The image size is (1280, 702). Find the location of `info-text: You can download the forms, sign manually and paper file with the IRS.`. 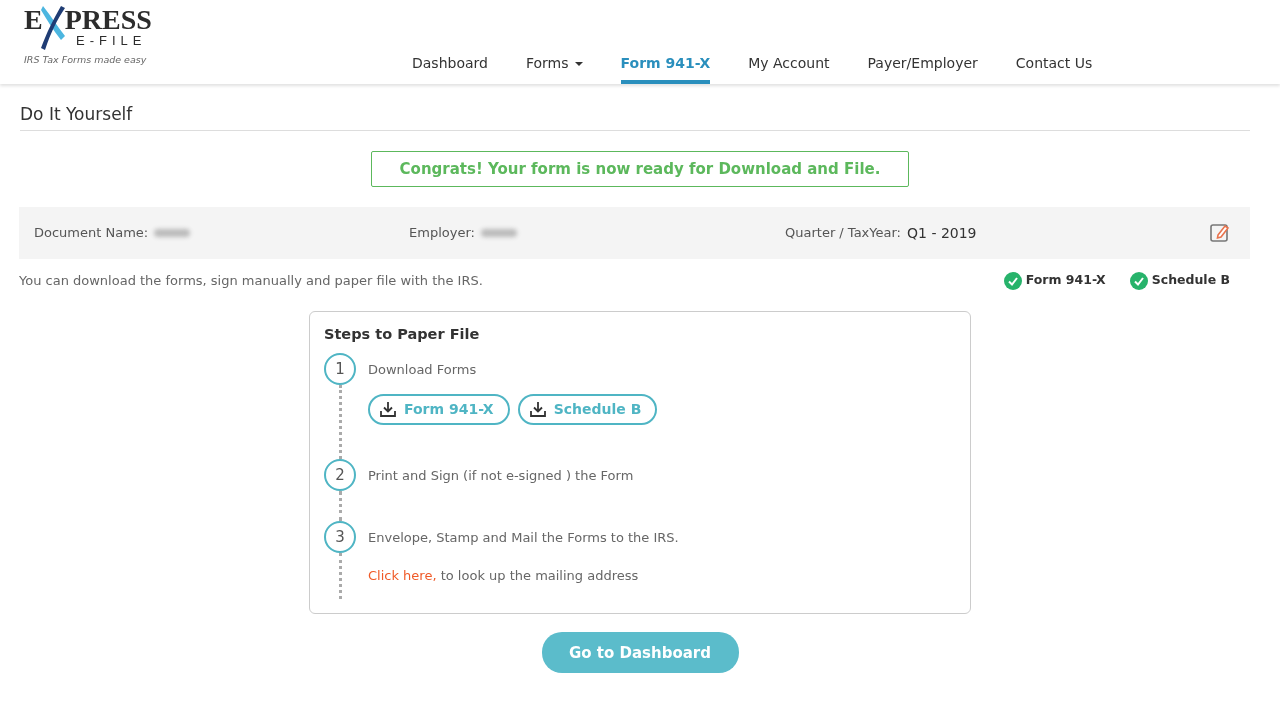

info-text: You can download the forms, sign manually and paper file with the IRS. is located at coordinates (251, 281).